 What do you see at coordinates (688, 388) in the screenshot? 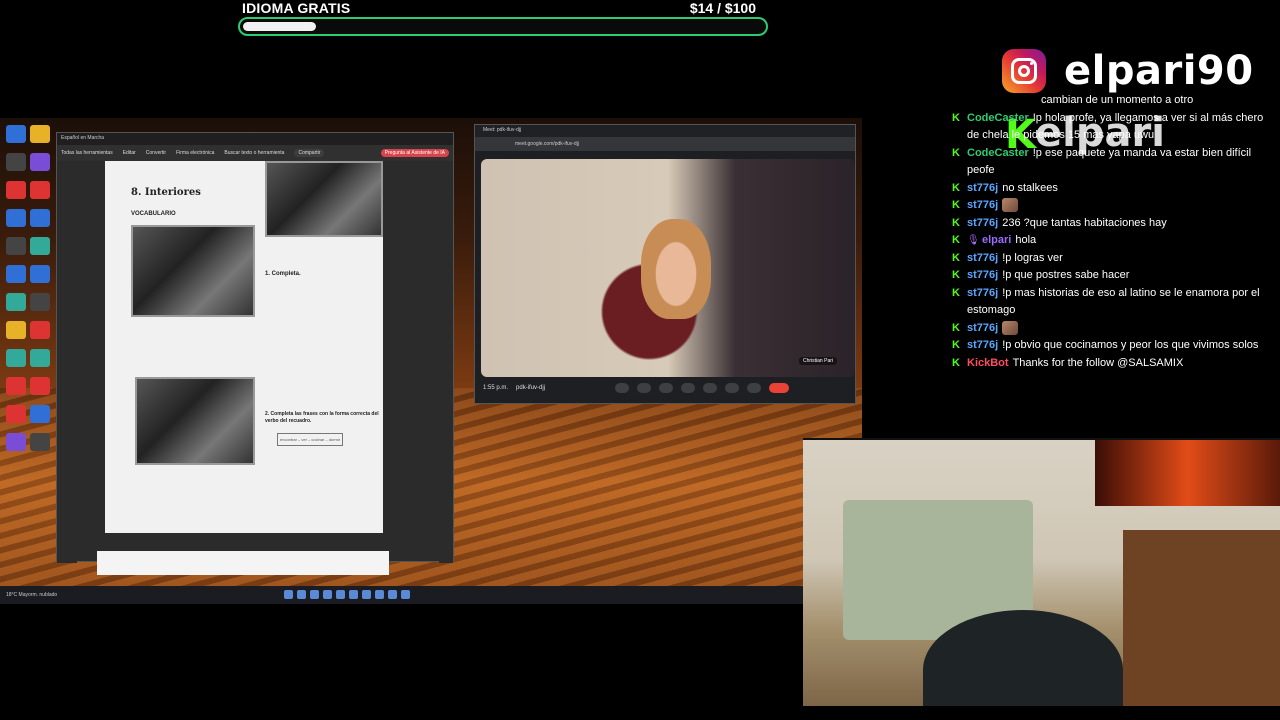
I see `emoji-button` at bounding box center [688, 388].